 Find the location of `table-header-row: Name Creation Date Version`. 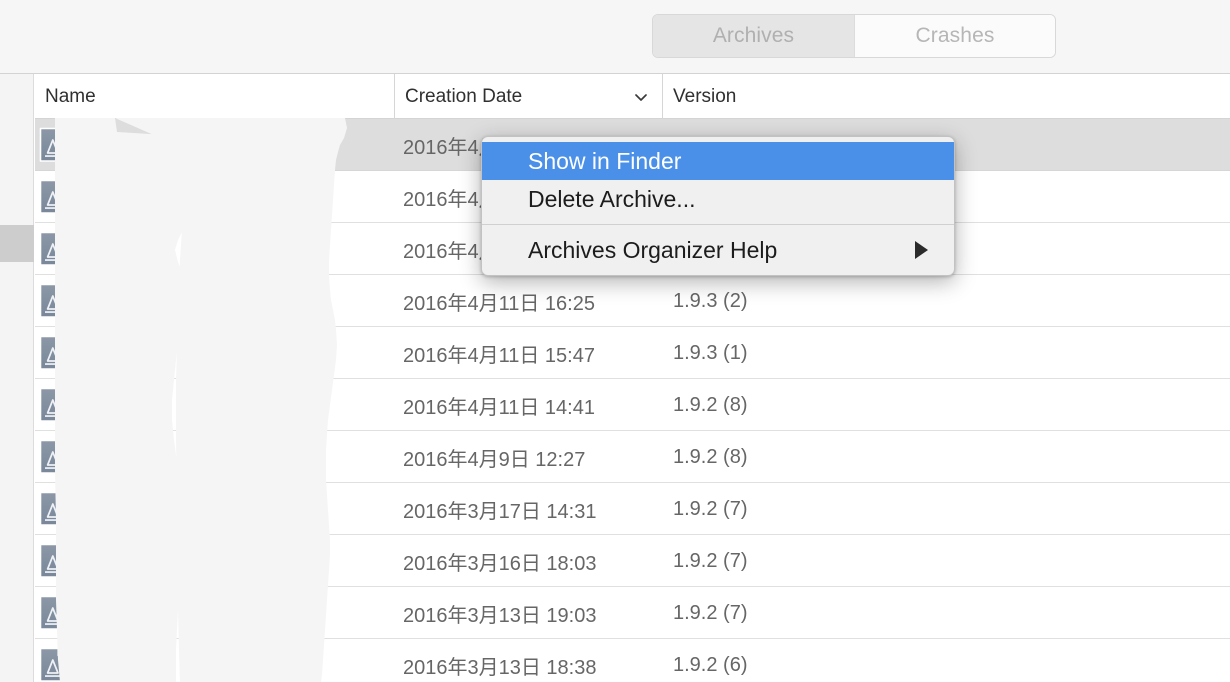

table-header-row: Name Creation Date Version is located at coordinates (632, 96).